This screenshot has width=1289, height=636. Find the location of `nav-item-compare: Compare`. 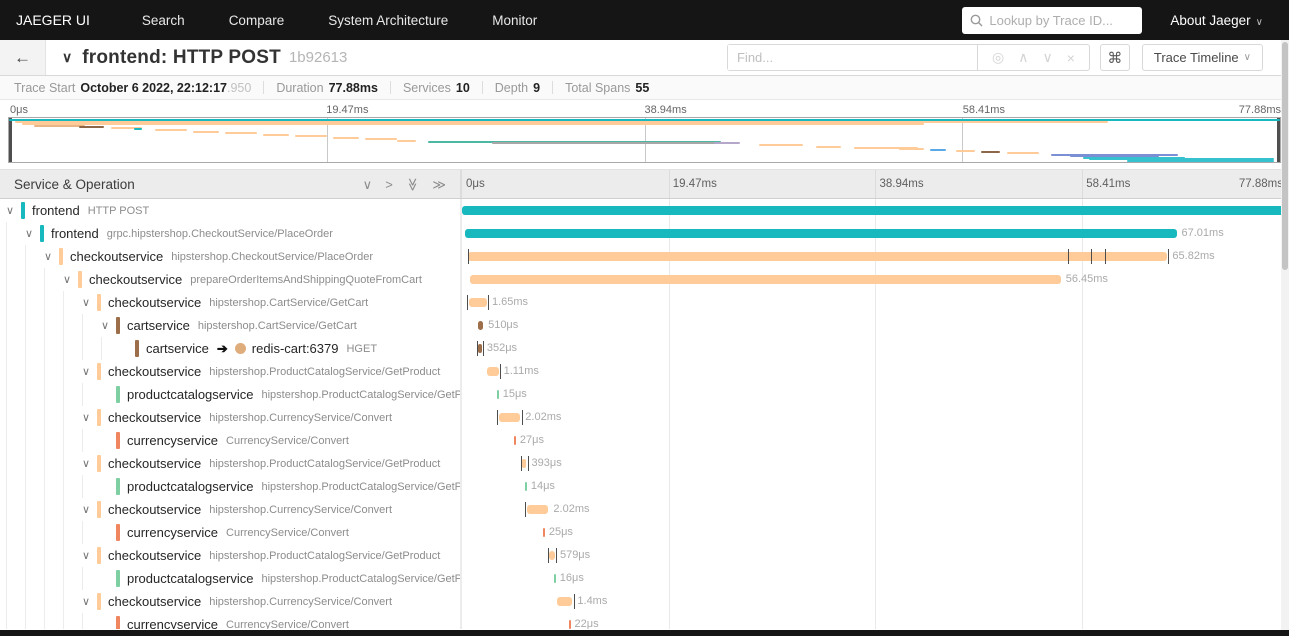

nav-item-compare: Compare is located at coordinates (257, 20).